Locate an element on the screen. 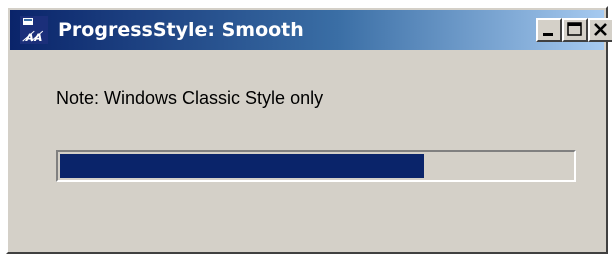 The image size is (612, 257). window-title: ProgressStyle: Smooth is located at coordinates (181, 30).